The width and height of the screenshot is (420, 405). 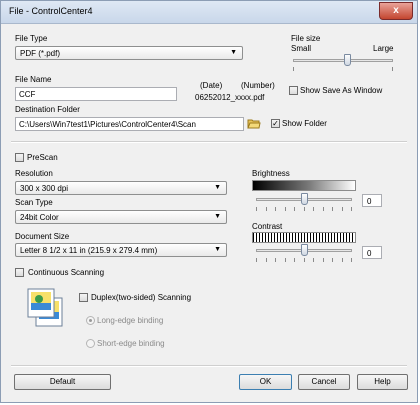 I want to click on contrast-label: Contrast, so click(x=267, y=226).